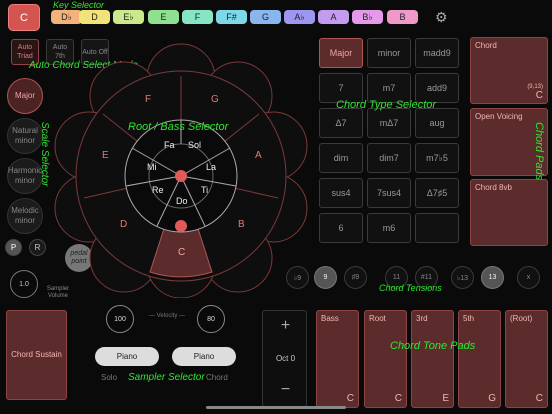 The image size is (552, 414). I want to click on chord-type-button: sus4, so click(341, 193).